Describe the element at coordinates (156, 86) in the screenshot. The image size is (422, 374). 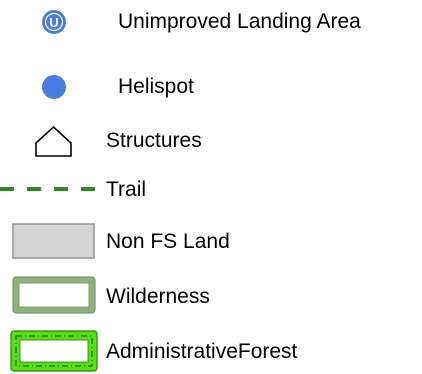
I see `legend-label-helispot: Helispot` at that location.